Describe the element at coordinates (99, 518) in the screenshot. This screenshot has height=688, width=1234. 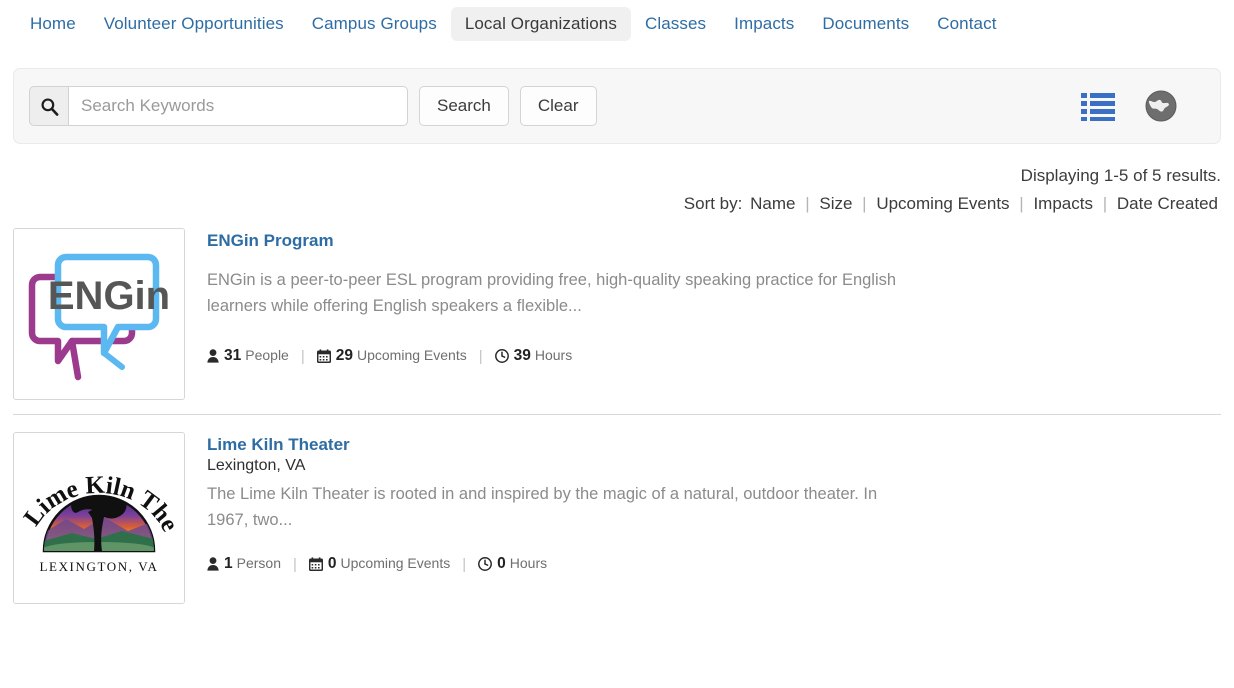
I see `lime-kiln-logo: Lime Kiln Theater LEXINGTON, VA` at that location.